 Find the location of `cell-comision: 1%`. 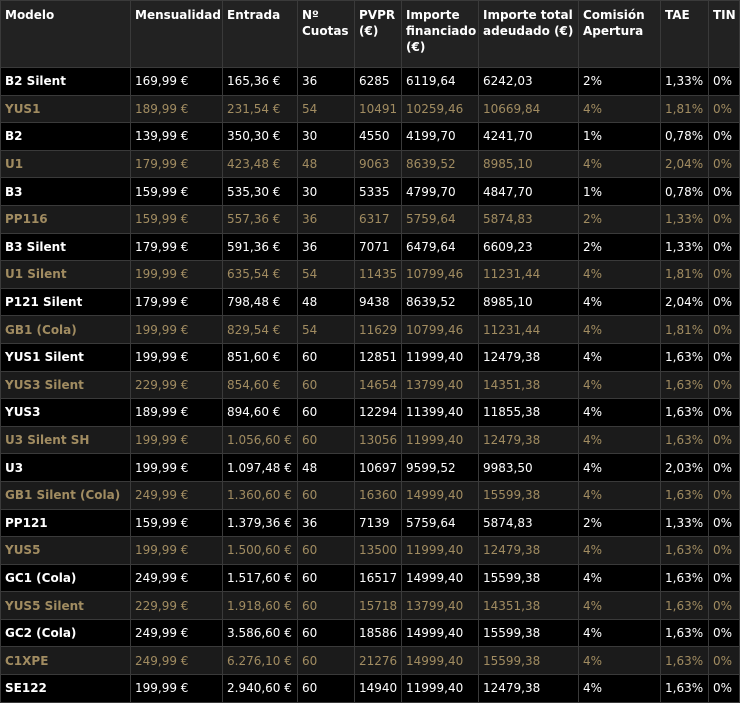

cell-comision: 1% is located at coordinates (619, 191).